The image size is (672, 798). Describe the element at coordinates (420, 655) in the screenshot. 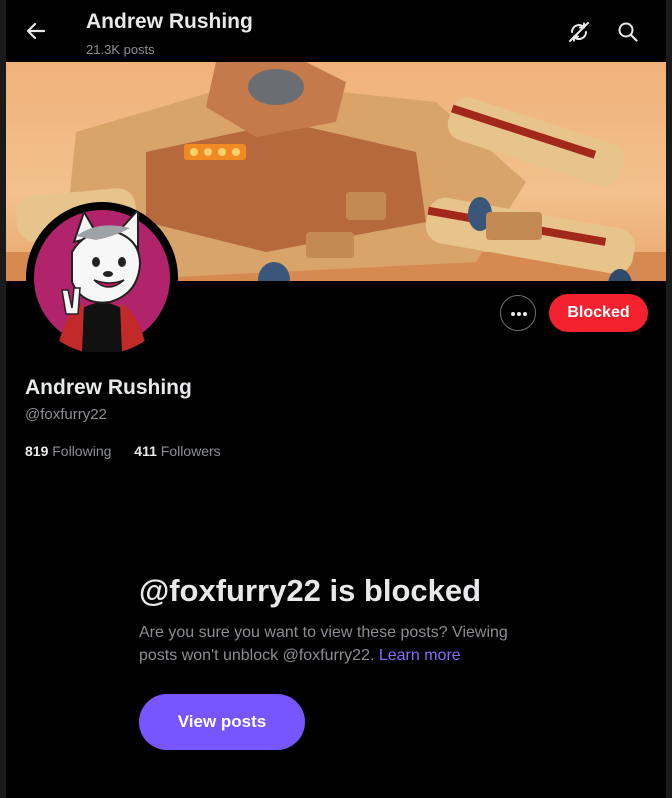

I see `learn-more-link: Learn more` at that location.